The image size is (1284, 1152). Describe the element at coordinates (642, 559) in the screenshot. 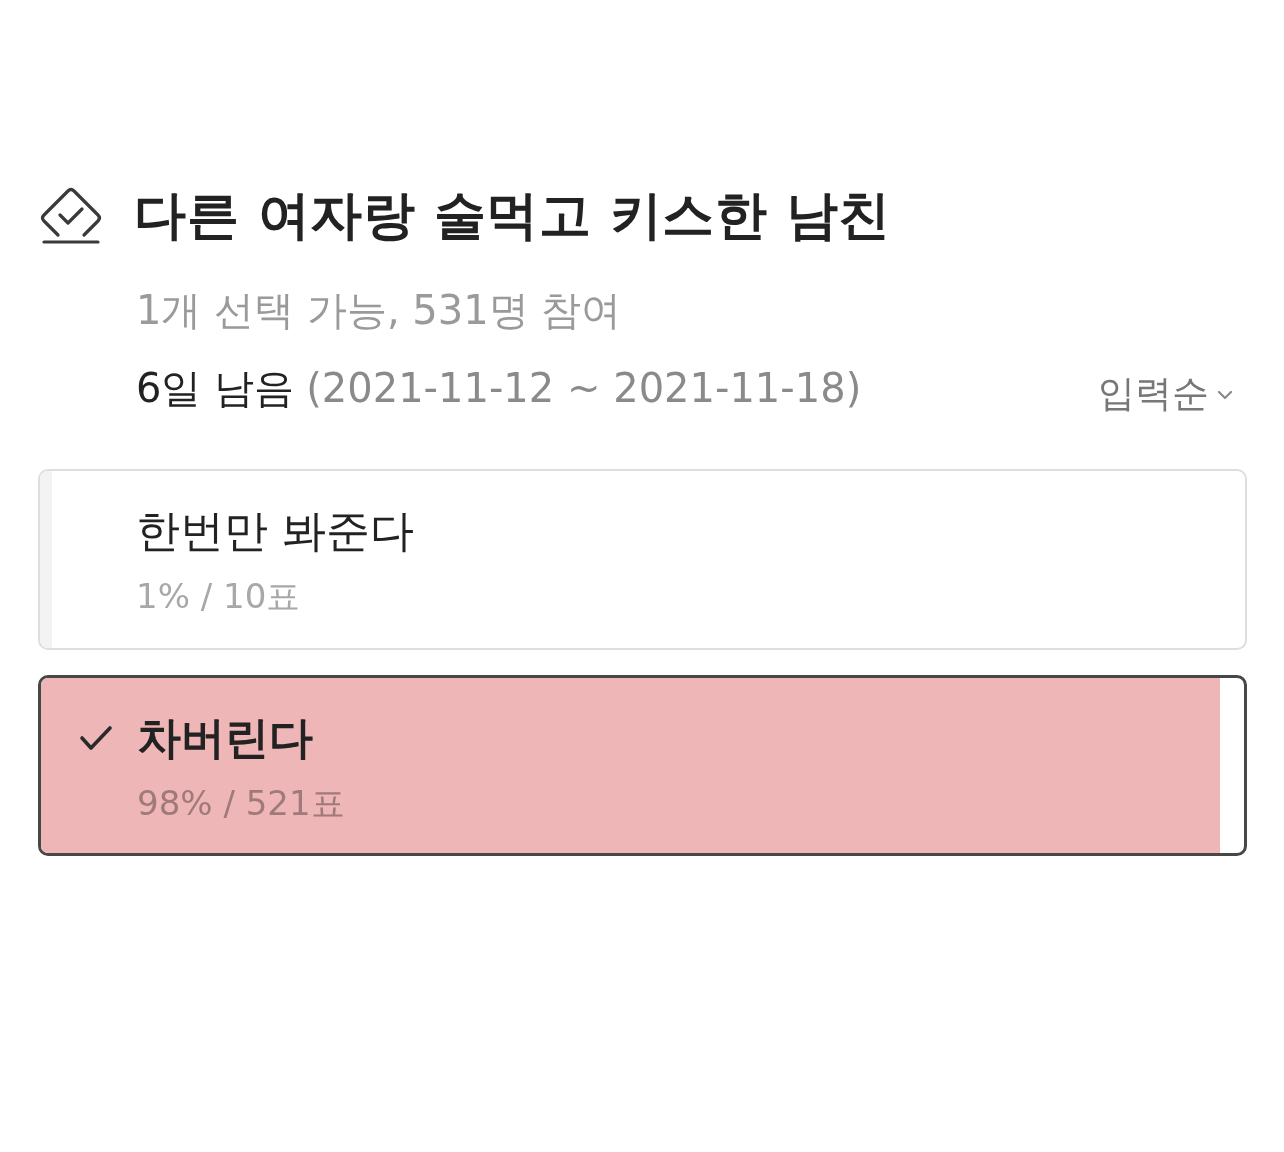

I see `poll-option: 한번만 봐준다 1% / 10표` at that location.